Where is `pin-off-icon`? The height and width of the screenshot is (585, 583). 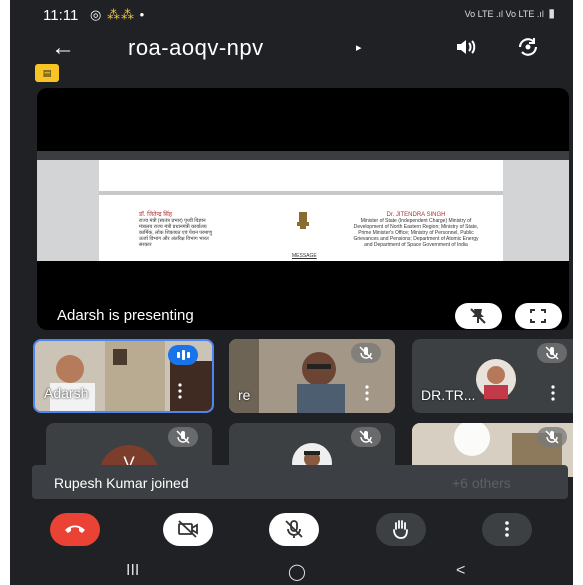
pin-off-icon is located at coordinates (478, 316).